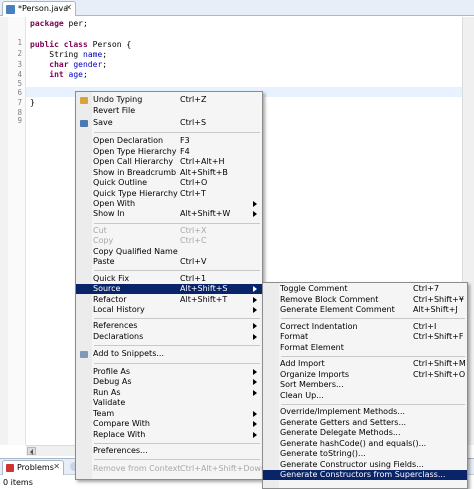  I want to click on menu-item-label: Local History, so click(119, 309).